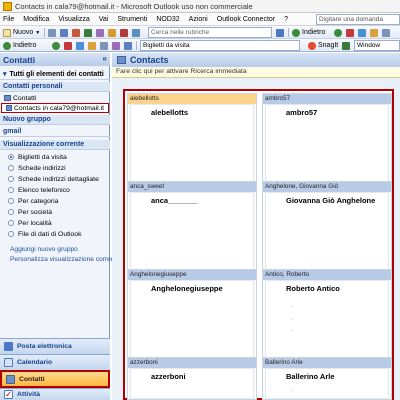  Describe the element at coordinates (105, 58) in the screenshot. I see `collapse-pane-button: «` at that location.